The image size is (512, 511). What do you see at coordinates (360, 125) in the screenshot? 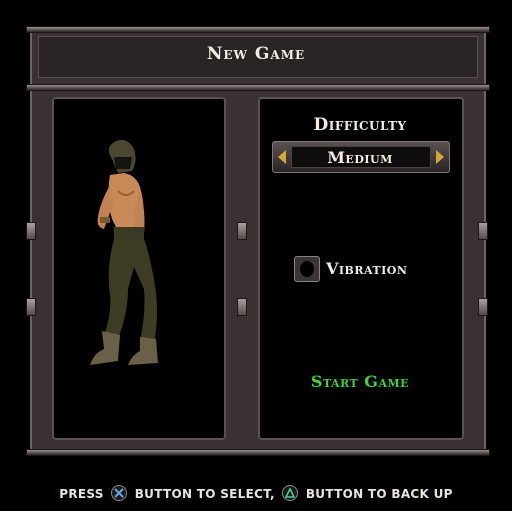
I see `difficulty-label: Difficulty` at bounding box center [360, 125].